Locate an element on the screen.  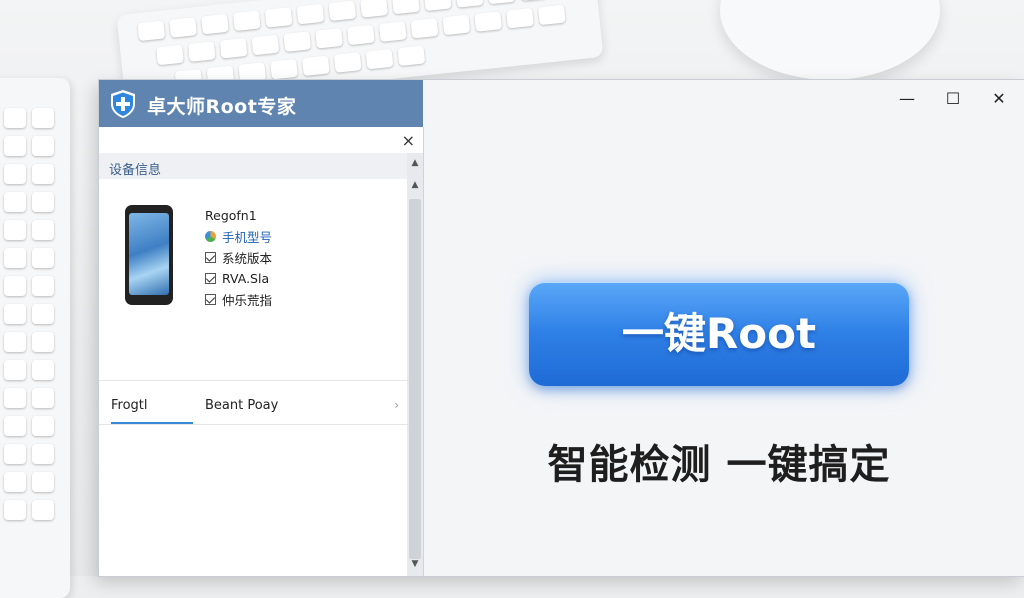
panel-scrollbar: ▲ ▲ ▼ is located at coordinates (415, 364).